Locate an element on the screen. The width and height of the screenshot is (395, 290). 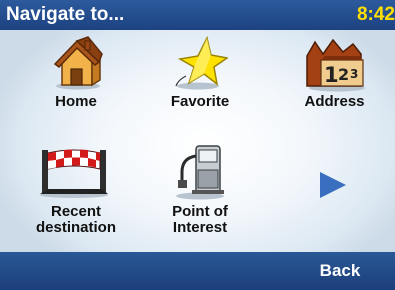
recent-destination-label: Recent destination is located at coordinates (76, 220).